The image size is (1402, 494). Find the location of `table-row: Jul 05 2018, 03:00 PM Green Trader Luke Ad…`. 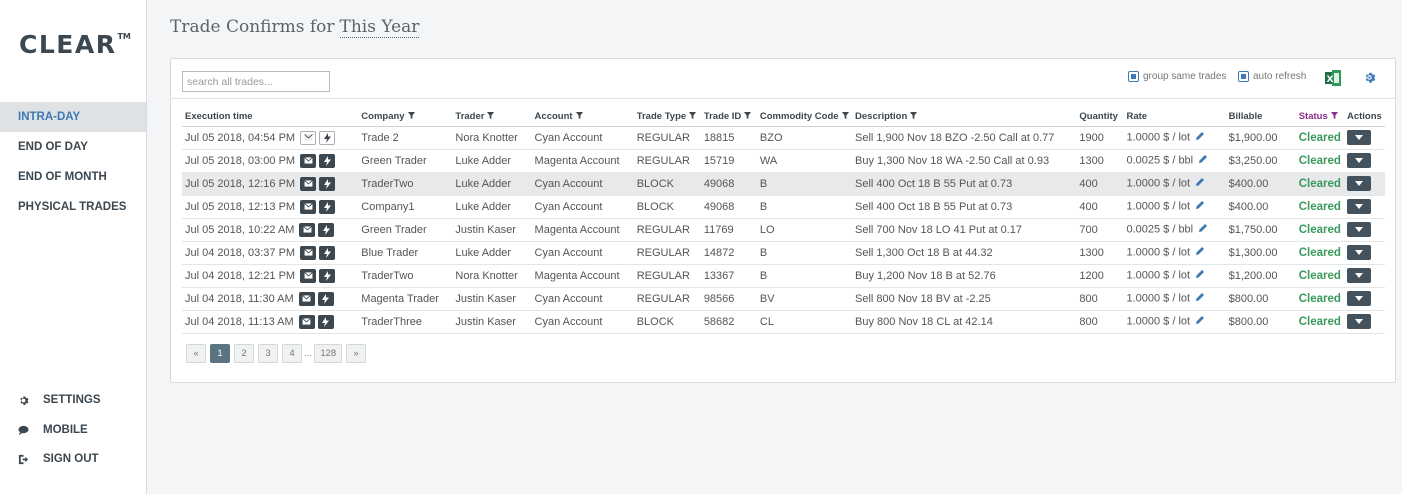

table-row: Jul 05 2018, 03:00 PM Green Trader Luke Ad… is located at coordinates (783, 161).